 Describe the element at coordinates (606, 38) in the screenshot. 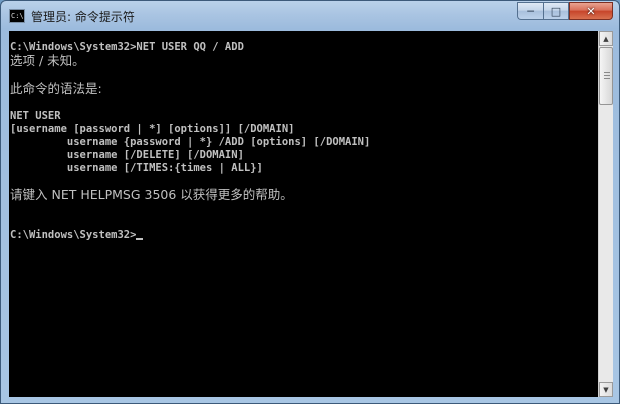

I see `arrow-up-icon: ▲` at that location.